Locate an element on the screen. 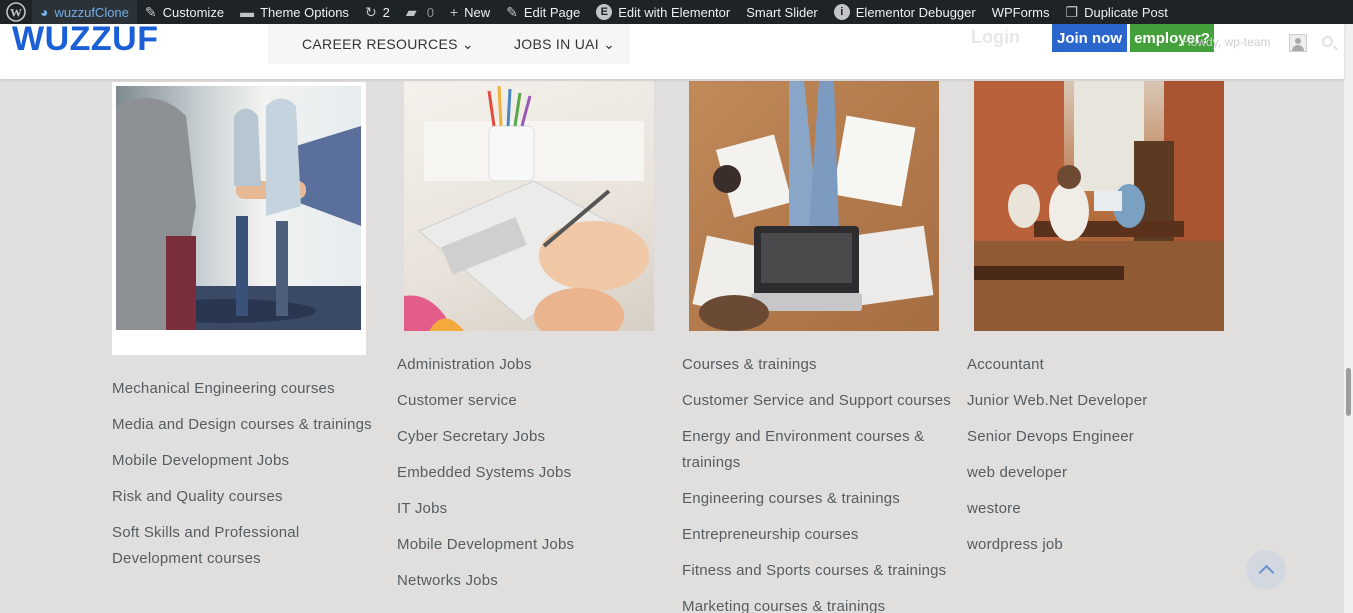 This screenshot has width=1353, height=613. handshake-image is located at coordinates (238, 208).